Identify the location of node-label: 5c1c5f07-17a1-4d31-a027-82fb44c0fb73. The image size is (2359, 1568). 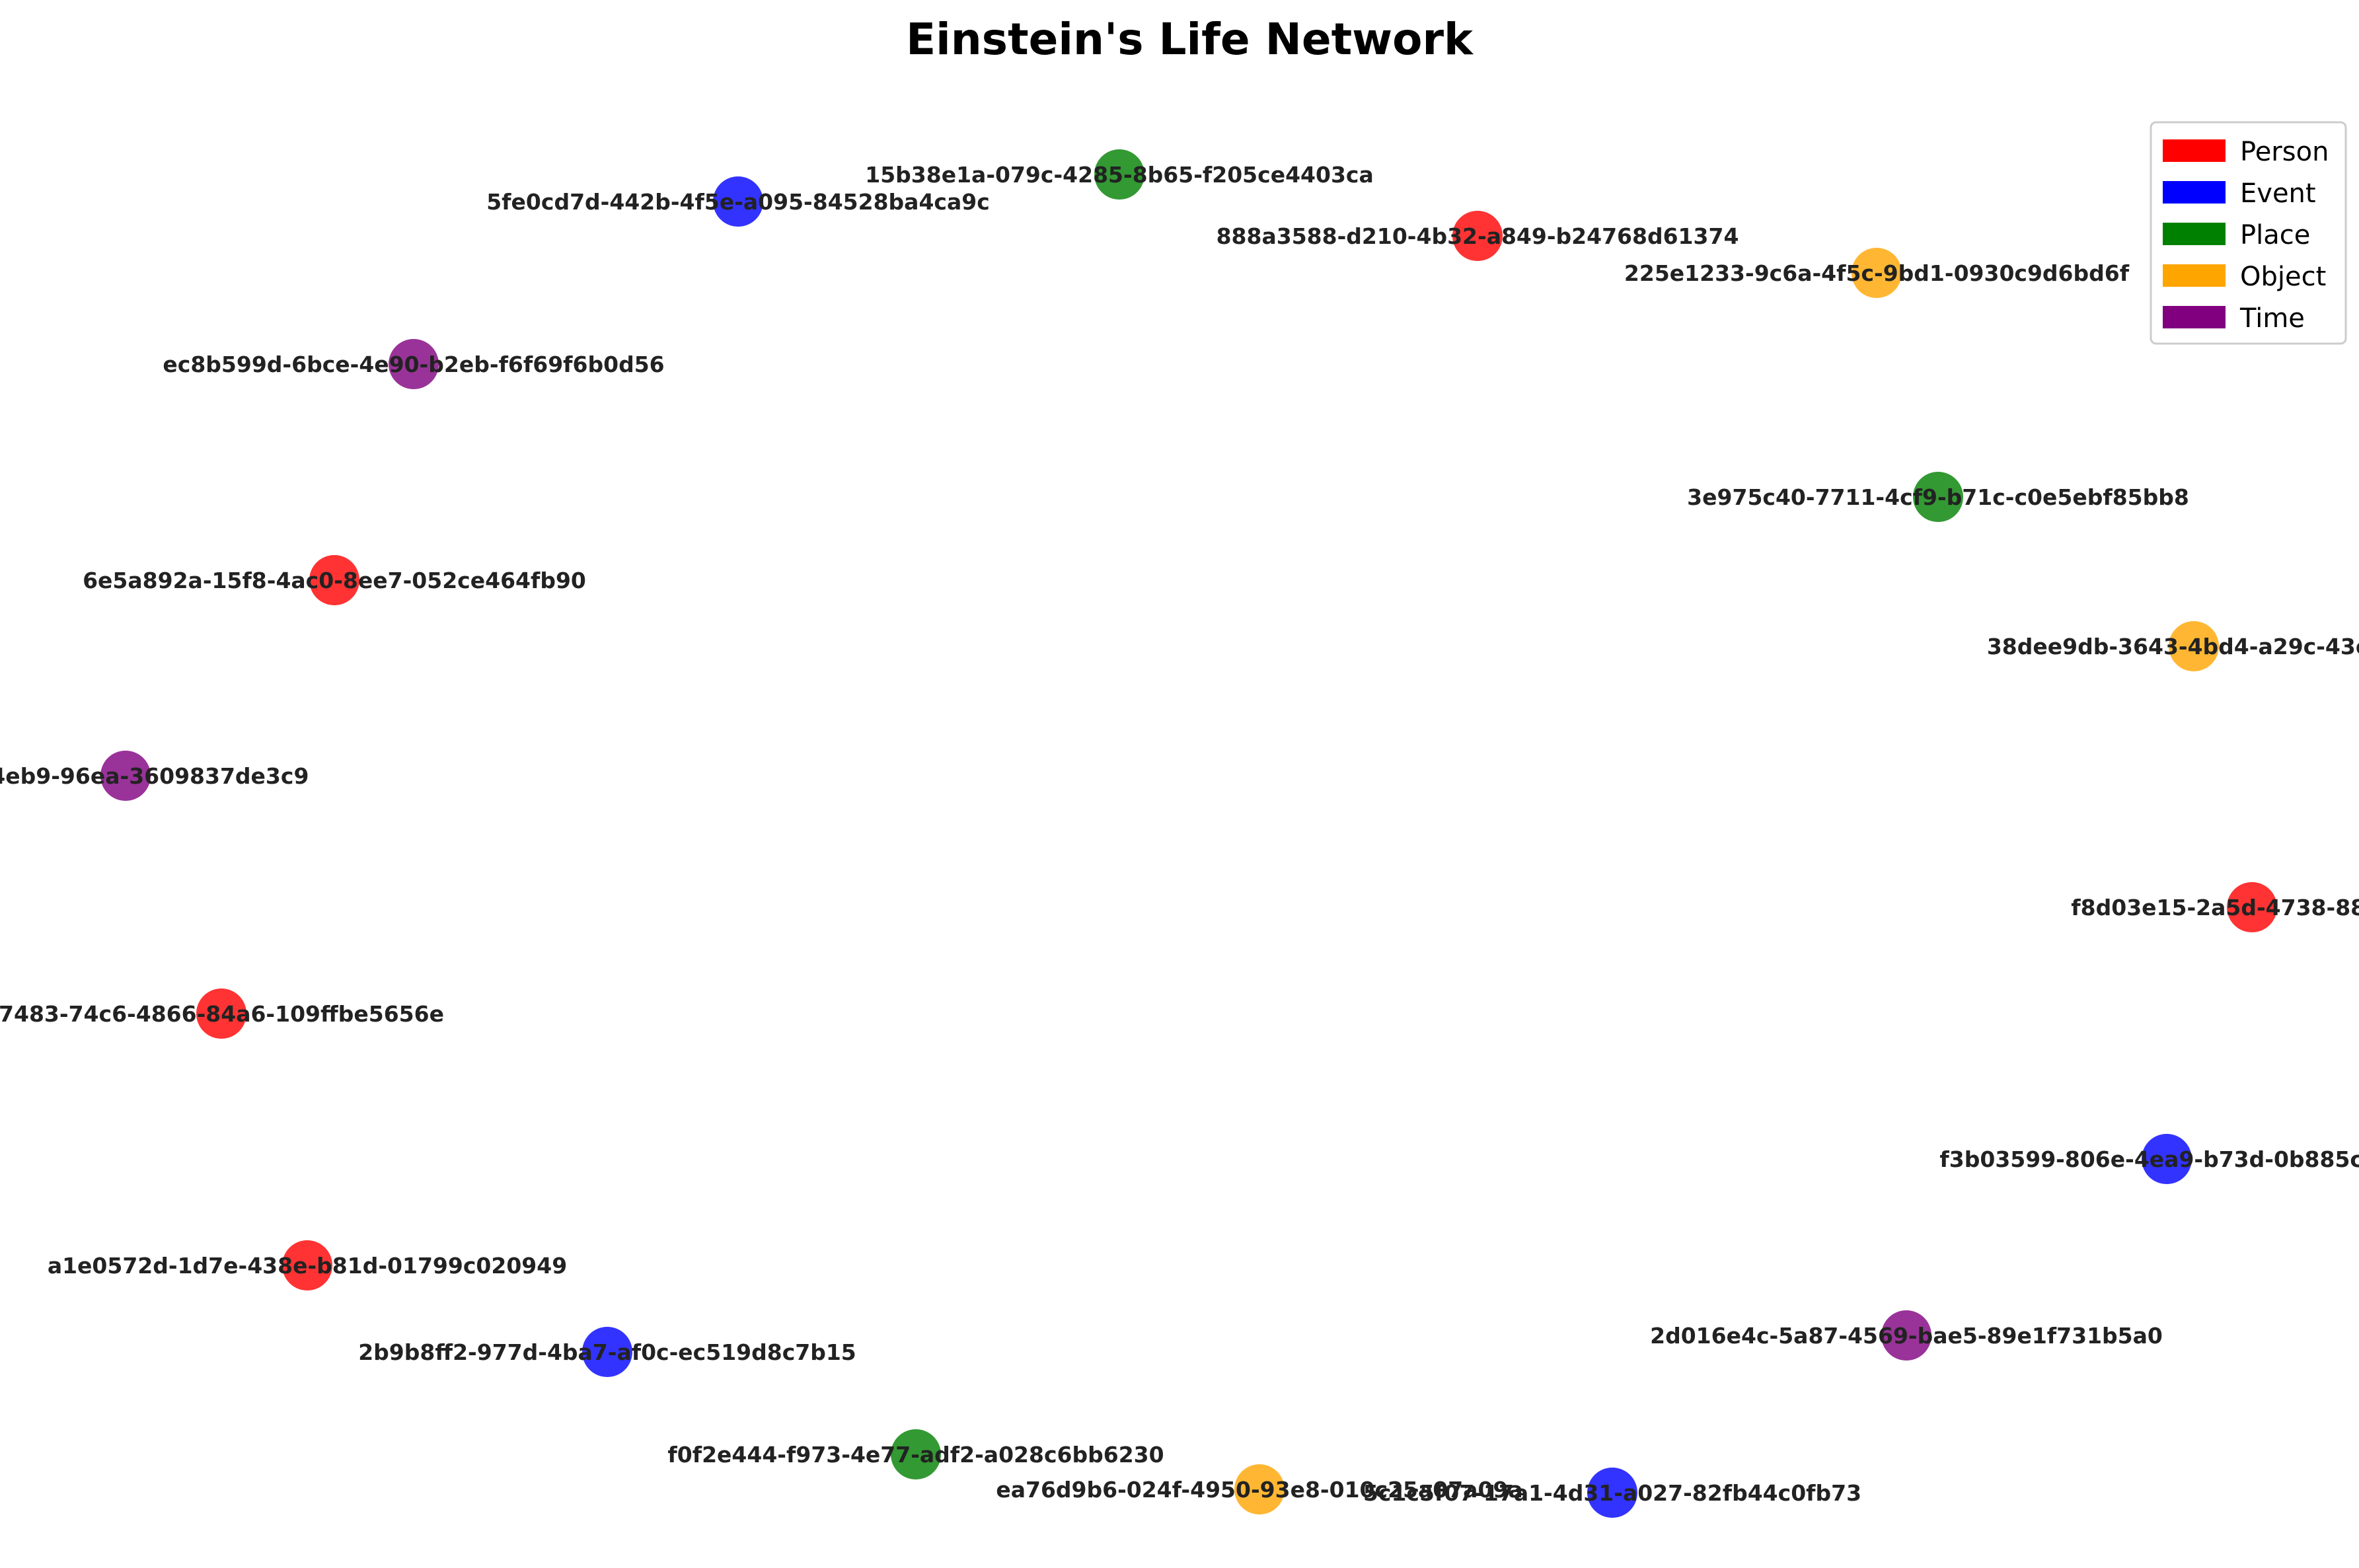
(1612, 1493).